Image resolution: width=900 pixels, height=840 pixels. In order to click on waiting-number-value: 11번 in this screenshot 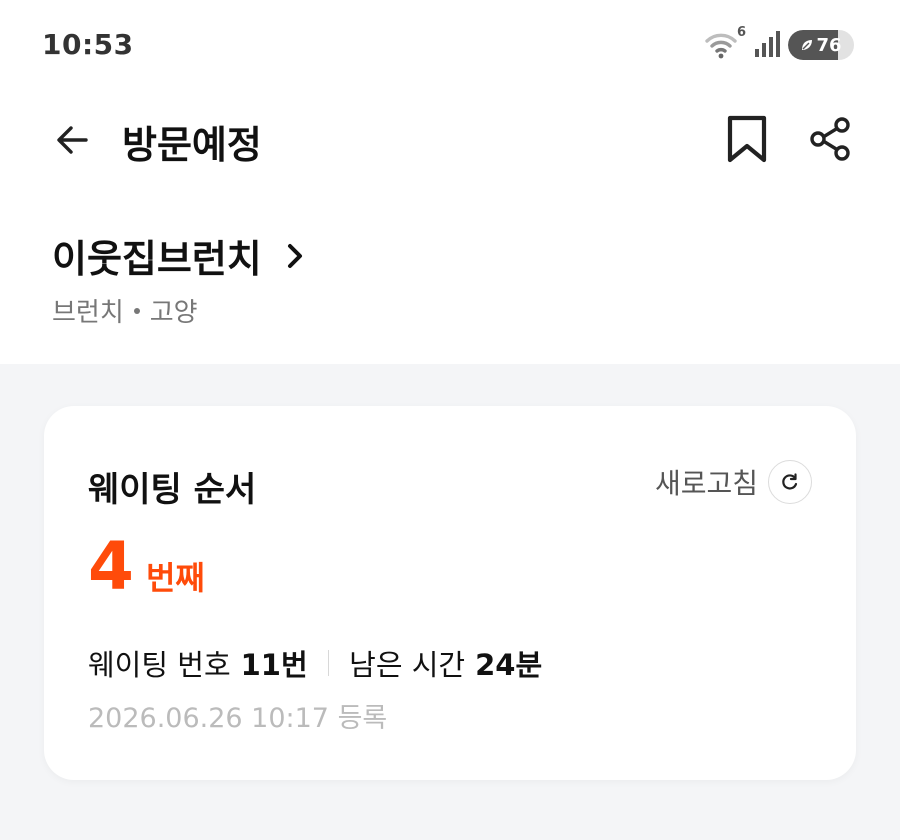, I will do `click(274, 665)`.